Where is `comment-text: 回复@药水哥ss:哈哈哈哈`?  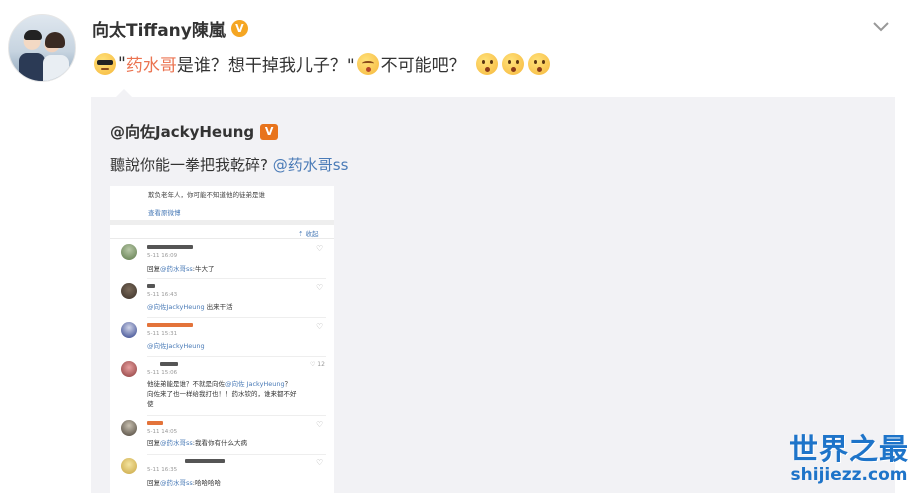 comment-text: 回复@药水哥ss:哈哈哈哈 is located at coordinates (184, 483).